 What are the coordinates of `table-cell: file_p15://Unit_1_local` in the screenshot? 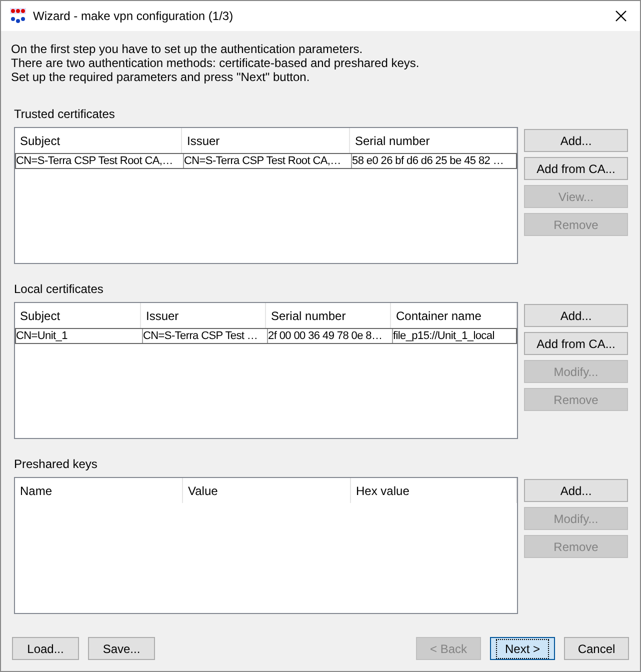 It's located at (455, 336).